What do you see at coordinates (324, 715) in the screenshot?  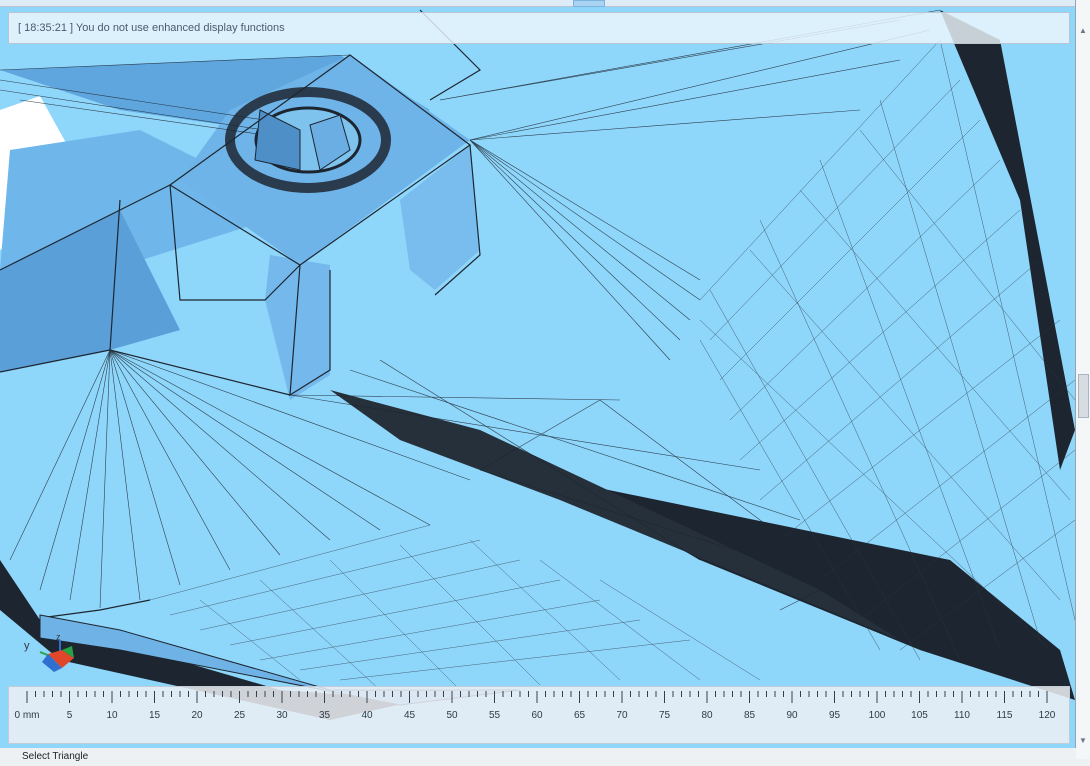 I see `ruler-tick-label: 35` at bounding box center [324, 715].